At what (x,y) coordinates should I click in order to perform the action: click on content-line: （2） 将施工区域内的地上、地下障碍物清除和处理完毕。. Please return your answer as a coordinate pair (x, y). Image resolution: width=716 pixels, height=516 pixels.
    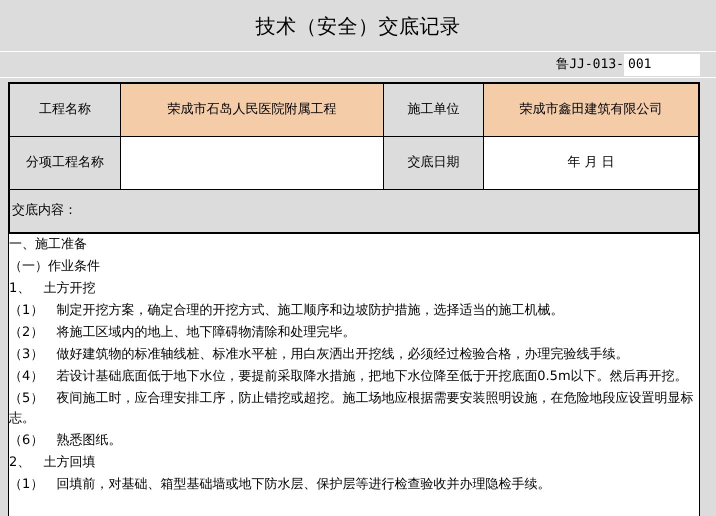
    Looking at the image, I should click on (182, 333).